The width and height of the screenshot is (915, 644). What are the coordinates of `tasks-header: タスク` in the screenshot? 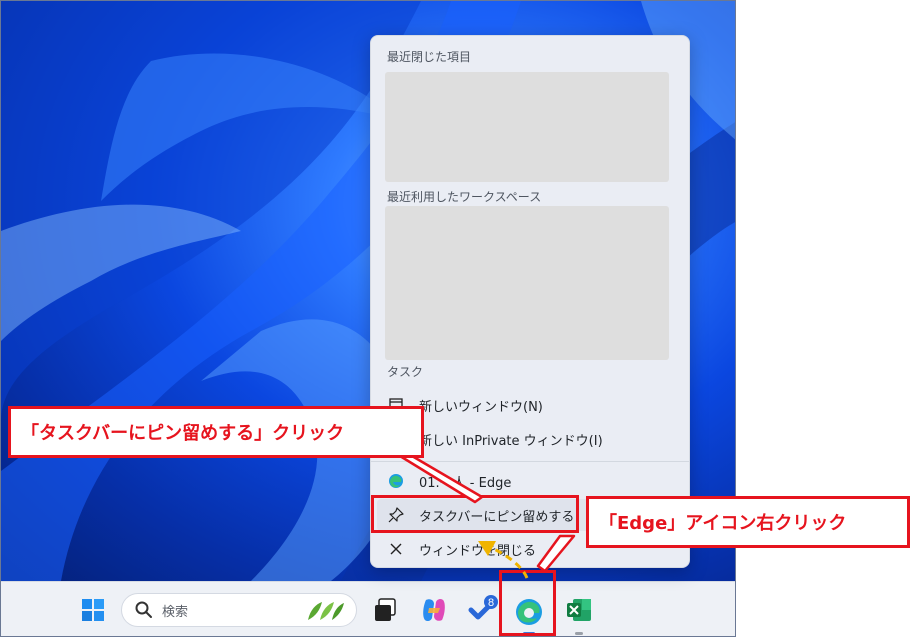 It's located at (405, 372).